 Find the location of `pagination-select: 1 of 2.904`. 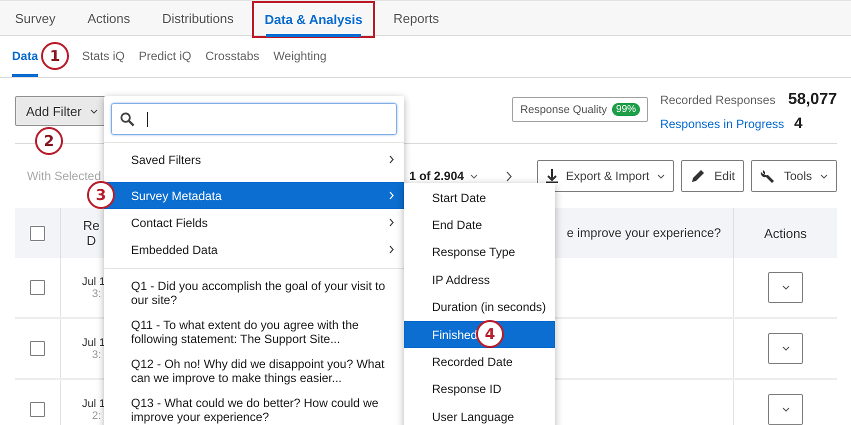

pagination-select: 1 of 2.904 is located at coordinates (436, 176).